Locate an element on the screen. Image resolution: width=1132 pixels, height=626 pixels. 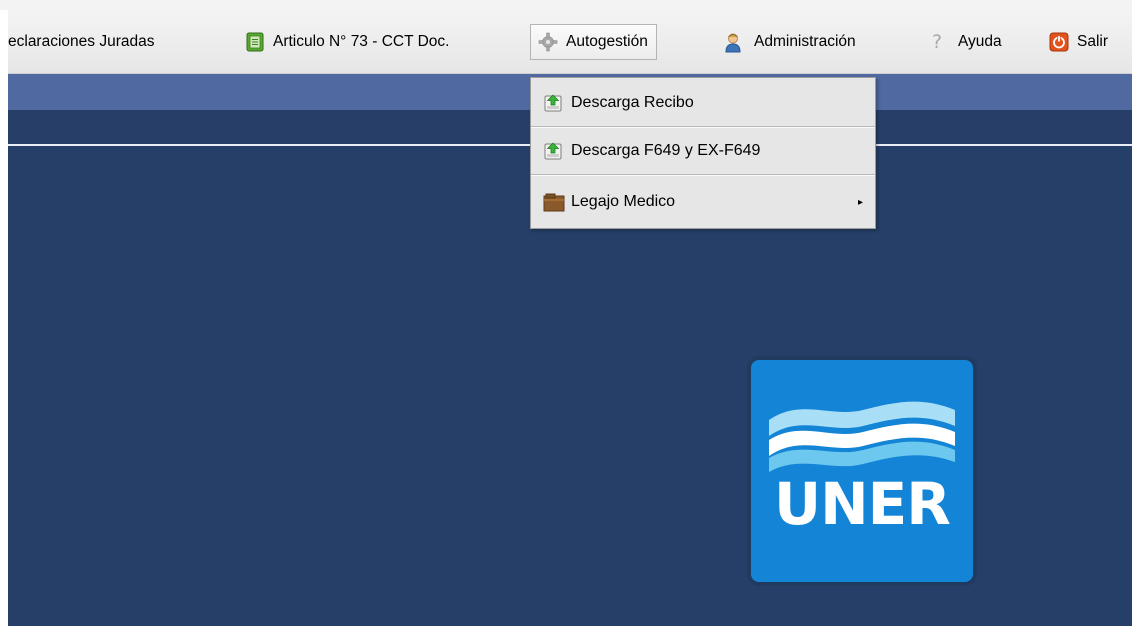
menu-declaraciones-juradas: eclaraciones Juradas is located at coordinates (81, 42).